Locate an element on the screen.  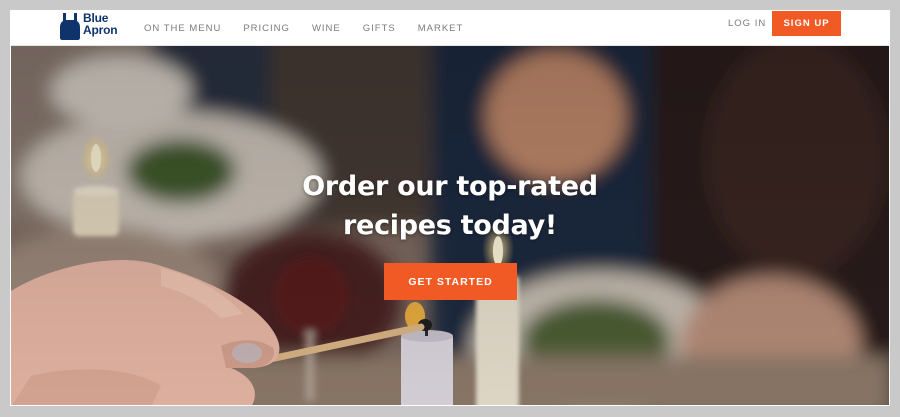
hero-headline-line-2: recipes today! is located at coordinates (450, 225).